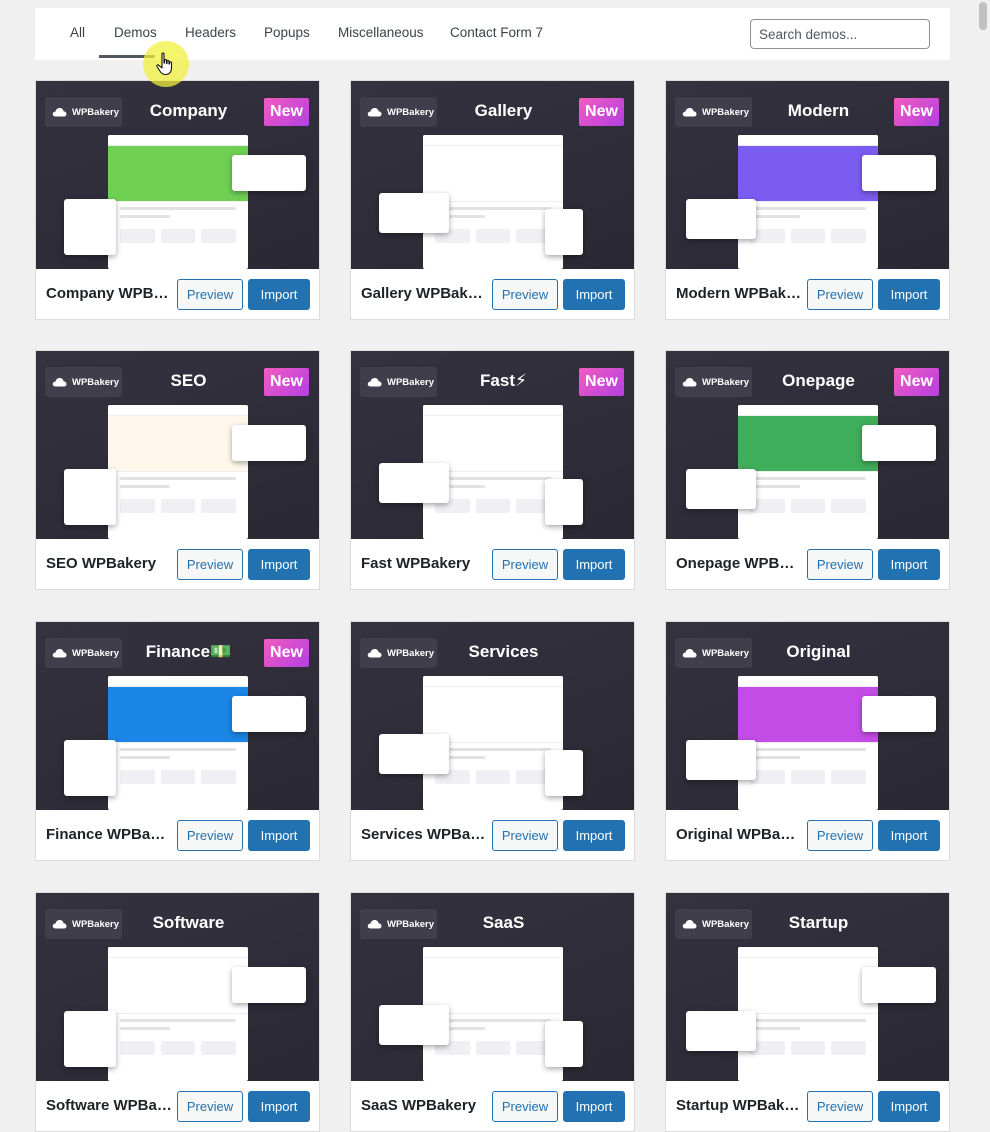 This screenshot has height=1132, width=990. Describe the element at coordinates (210, 33) in the screenshot. I see `tab-headers: Headers` at that location.